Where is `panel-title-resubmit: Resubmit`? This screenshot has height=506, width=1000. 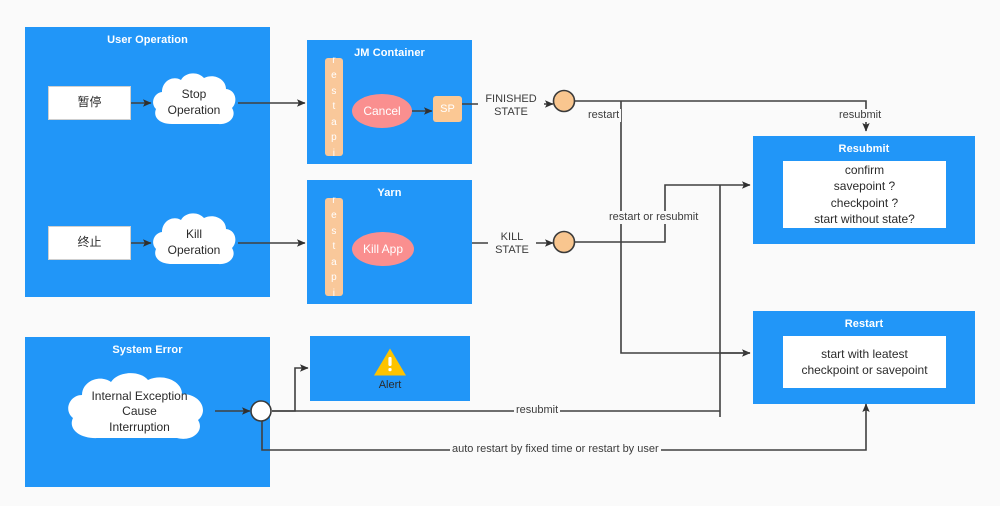 panel-title-resubmit: Resubmit is located at coordinates (864, 149).